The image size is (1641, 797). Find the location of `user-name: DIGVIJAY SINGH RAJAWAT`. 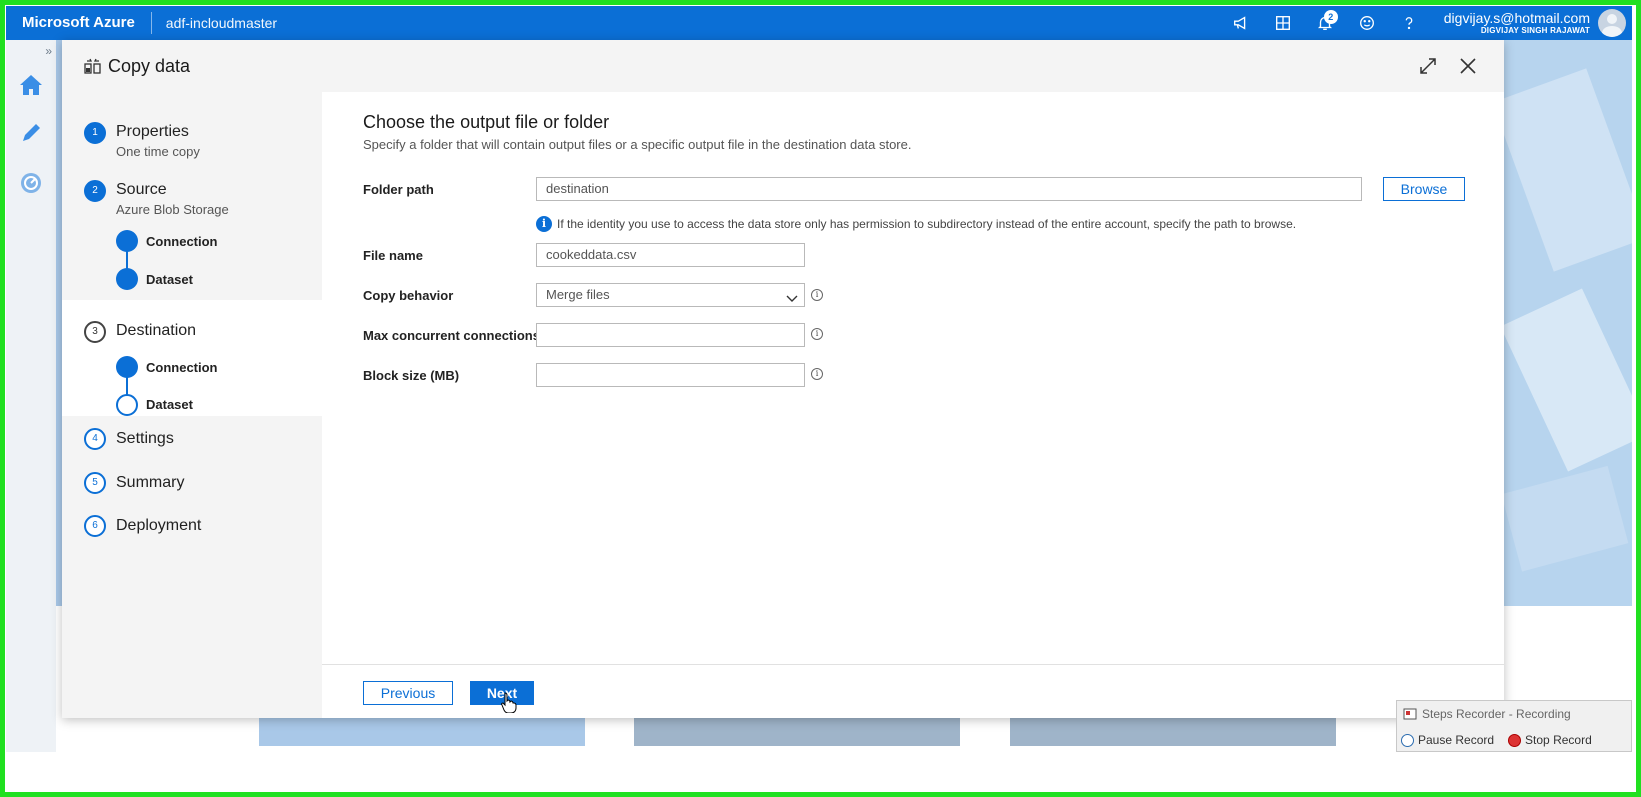

user-name: DIGVIJAY SINGH RAJAWAT is located at coordinates (1535, 30).